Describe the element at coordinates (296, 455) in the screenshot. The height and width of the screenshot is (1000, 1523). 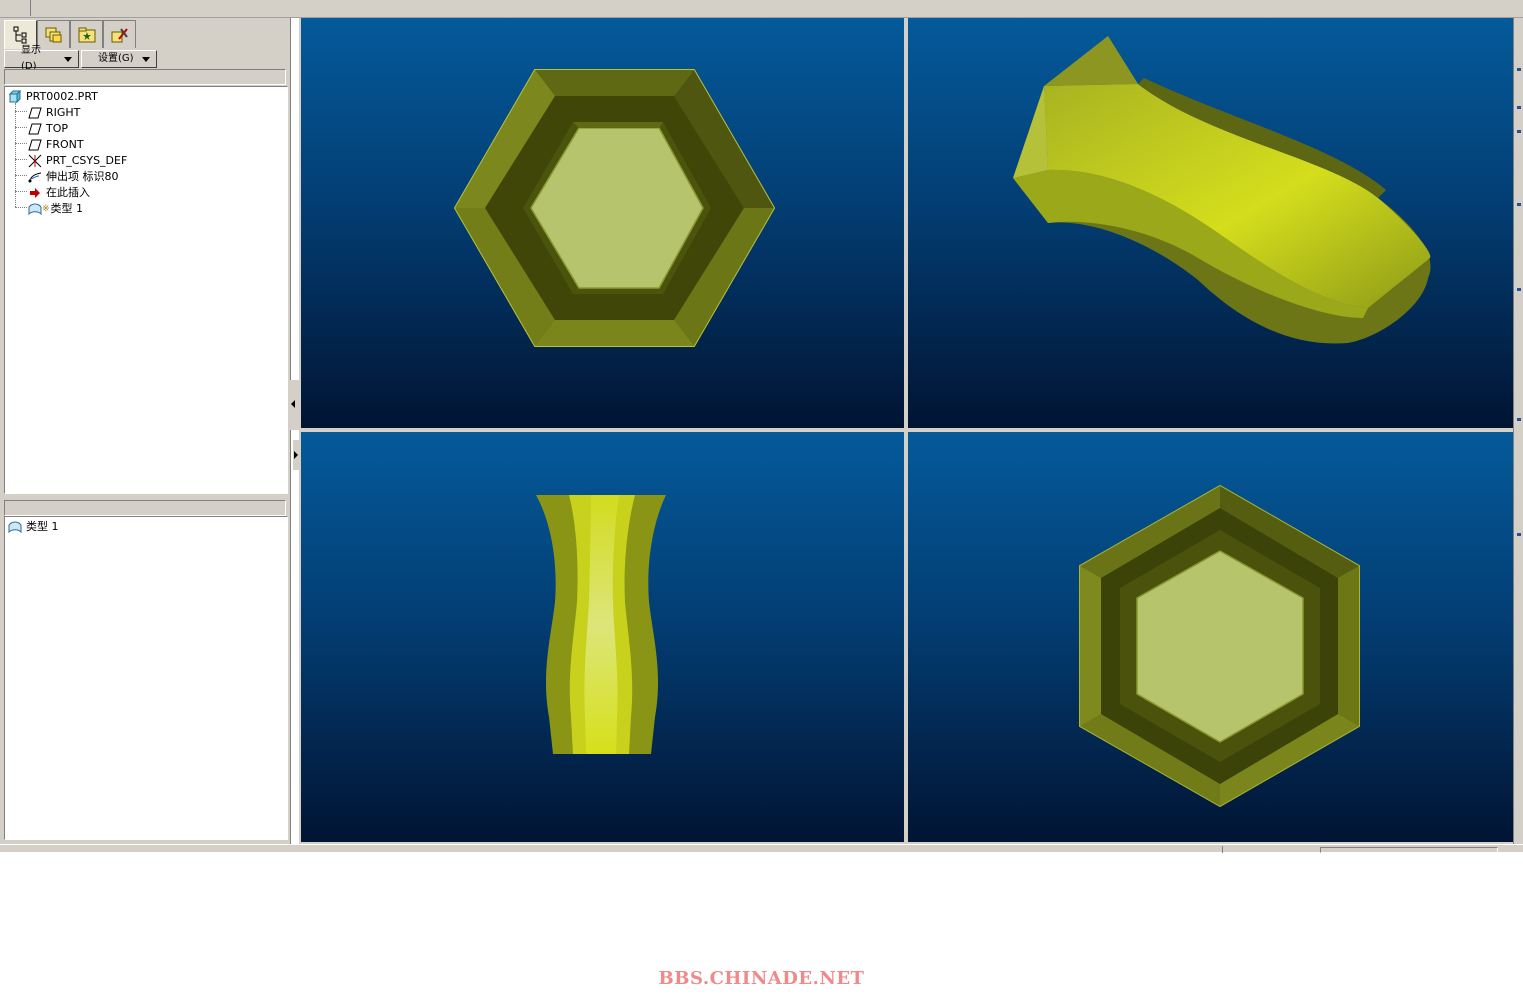
I see `chevron-right-icon` at that location.